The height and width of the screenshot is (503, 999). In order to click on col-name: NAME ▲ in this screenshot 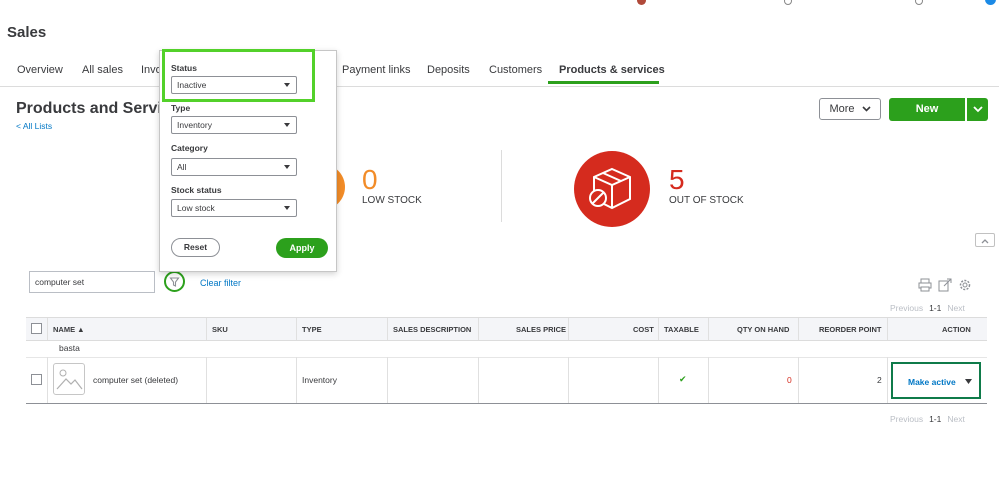, I will do `click(69, 329)`.